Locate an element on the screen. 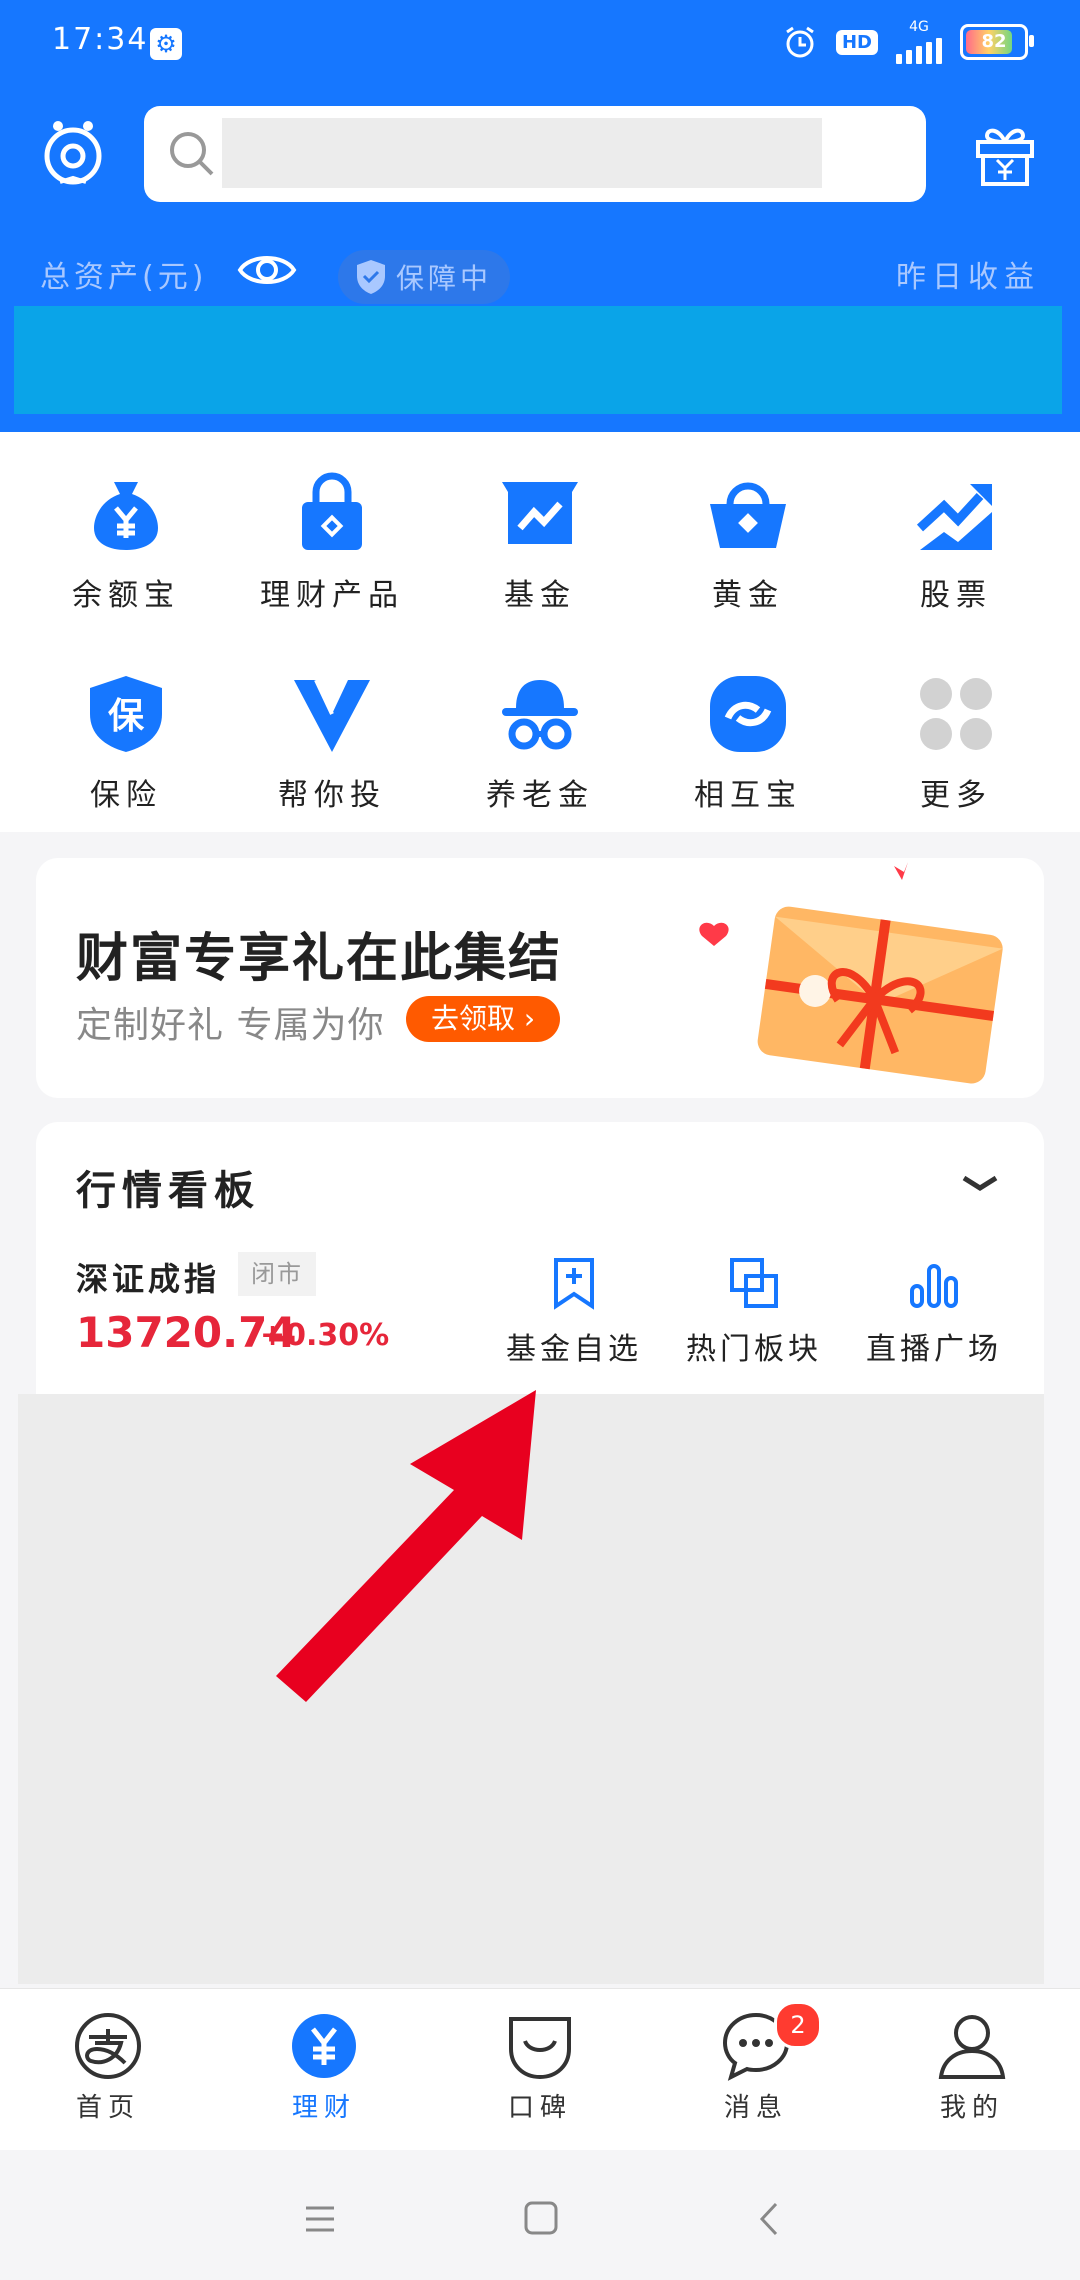 This screenshot has width=1080, height=2280. avatar is located at coordinates (73, 154).